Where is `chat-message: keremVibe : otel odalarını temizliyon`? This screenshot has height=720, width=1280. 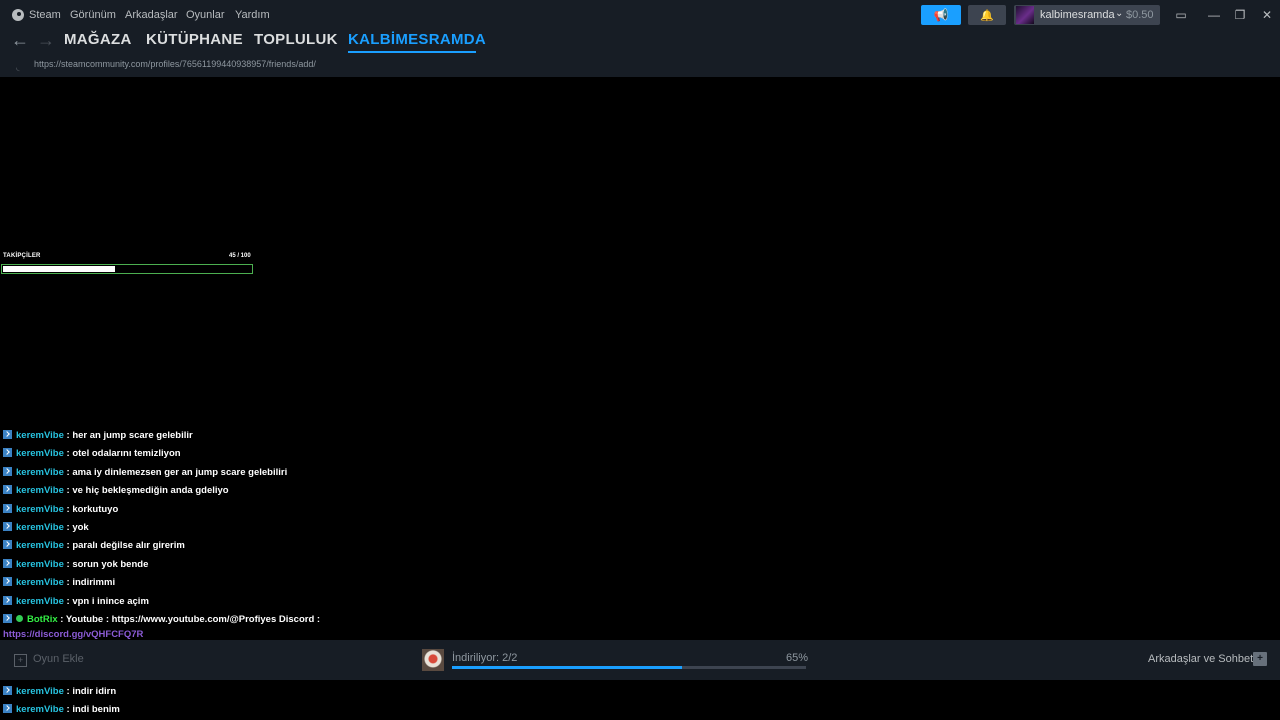 chat-message: keremVibe : otel odalarını temizliyon is located at coordinates (92, 456).